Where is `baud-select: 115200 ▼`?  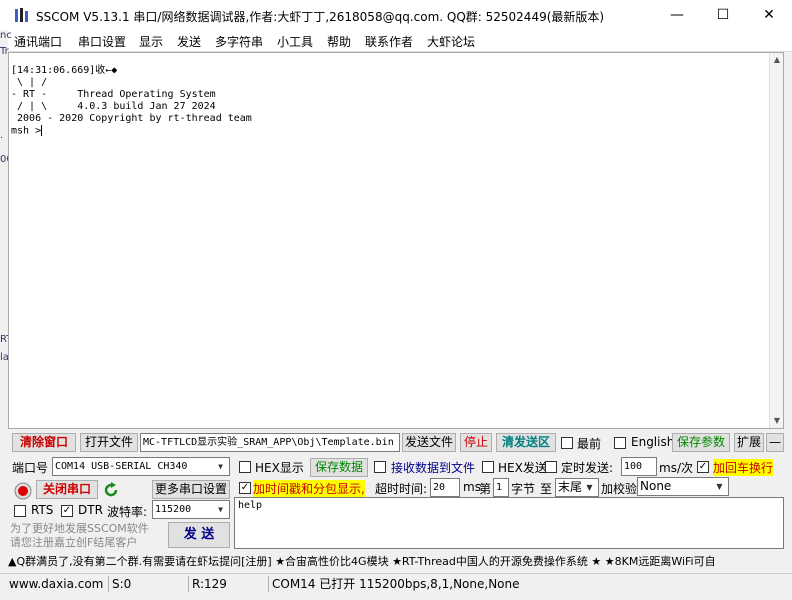 baud-select: 115200 ▼ is located at coordinates (191, 509).